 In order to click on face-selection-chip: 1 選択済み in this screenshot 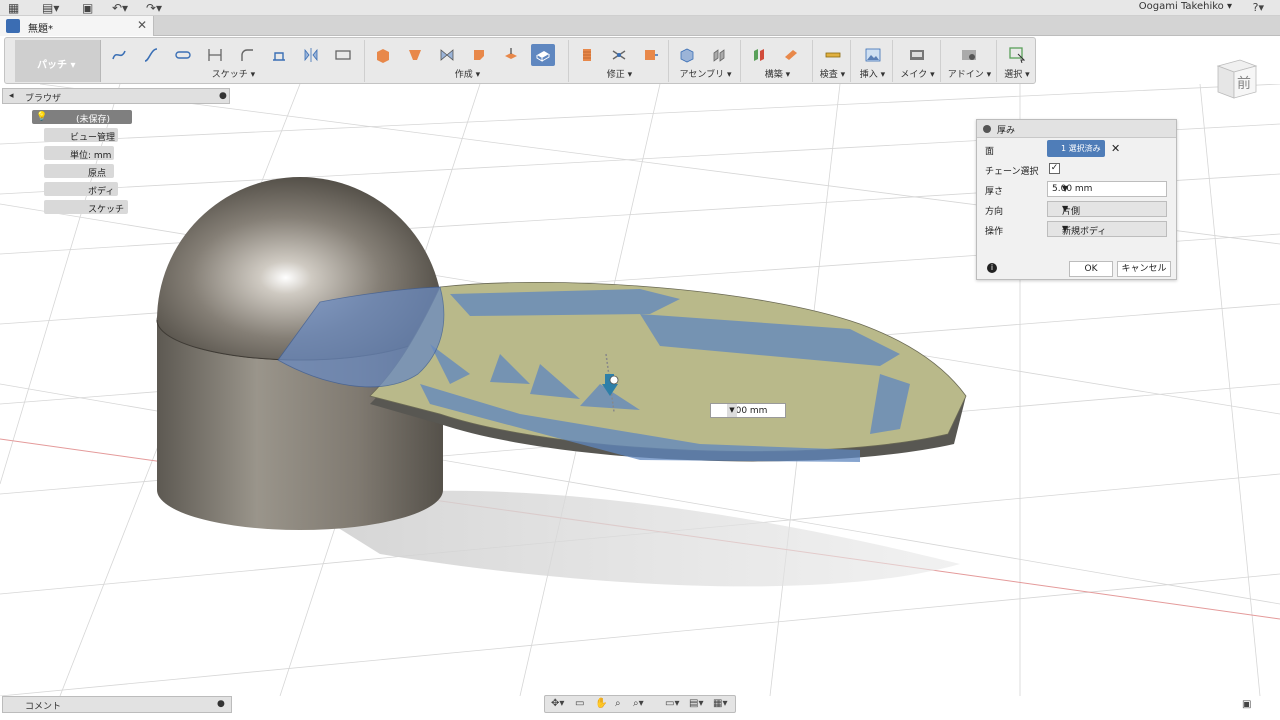, I will do `click(1076, 148)`.